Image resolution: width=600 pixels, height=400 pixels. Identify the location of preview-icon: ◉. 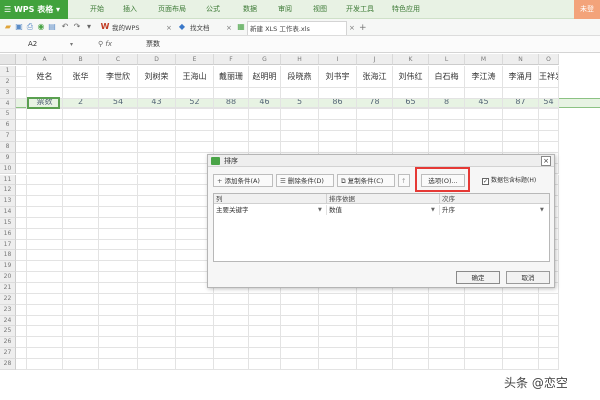
(41, 27).